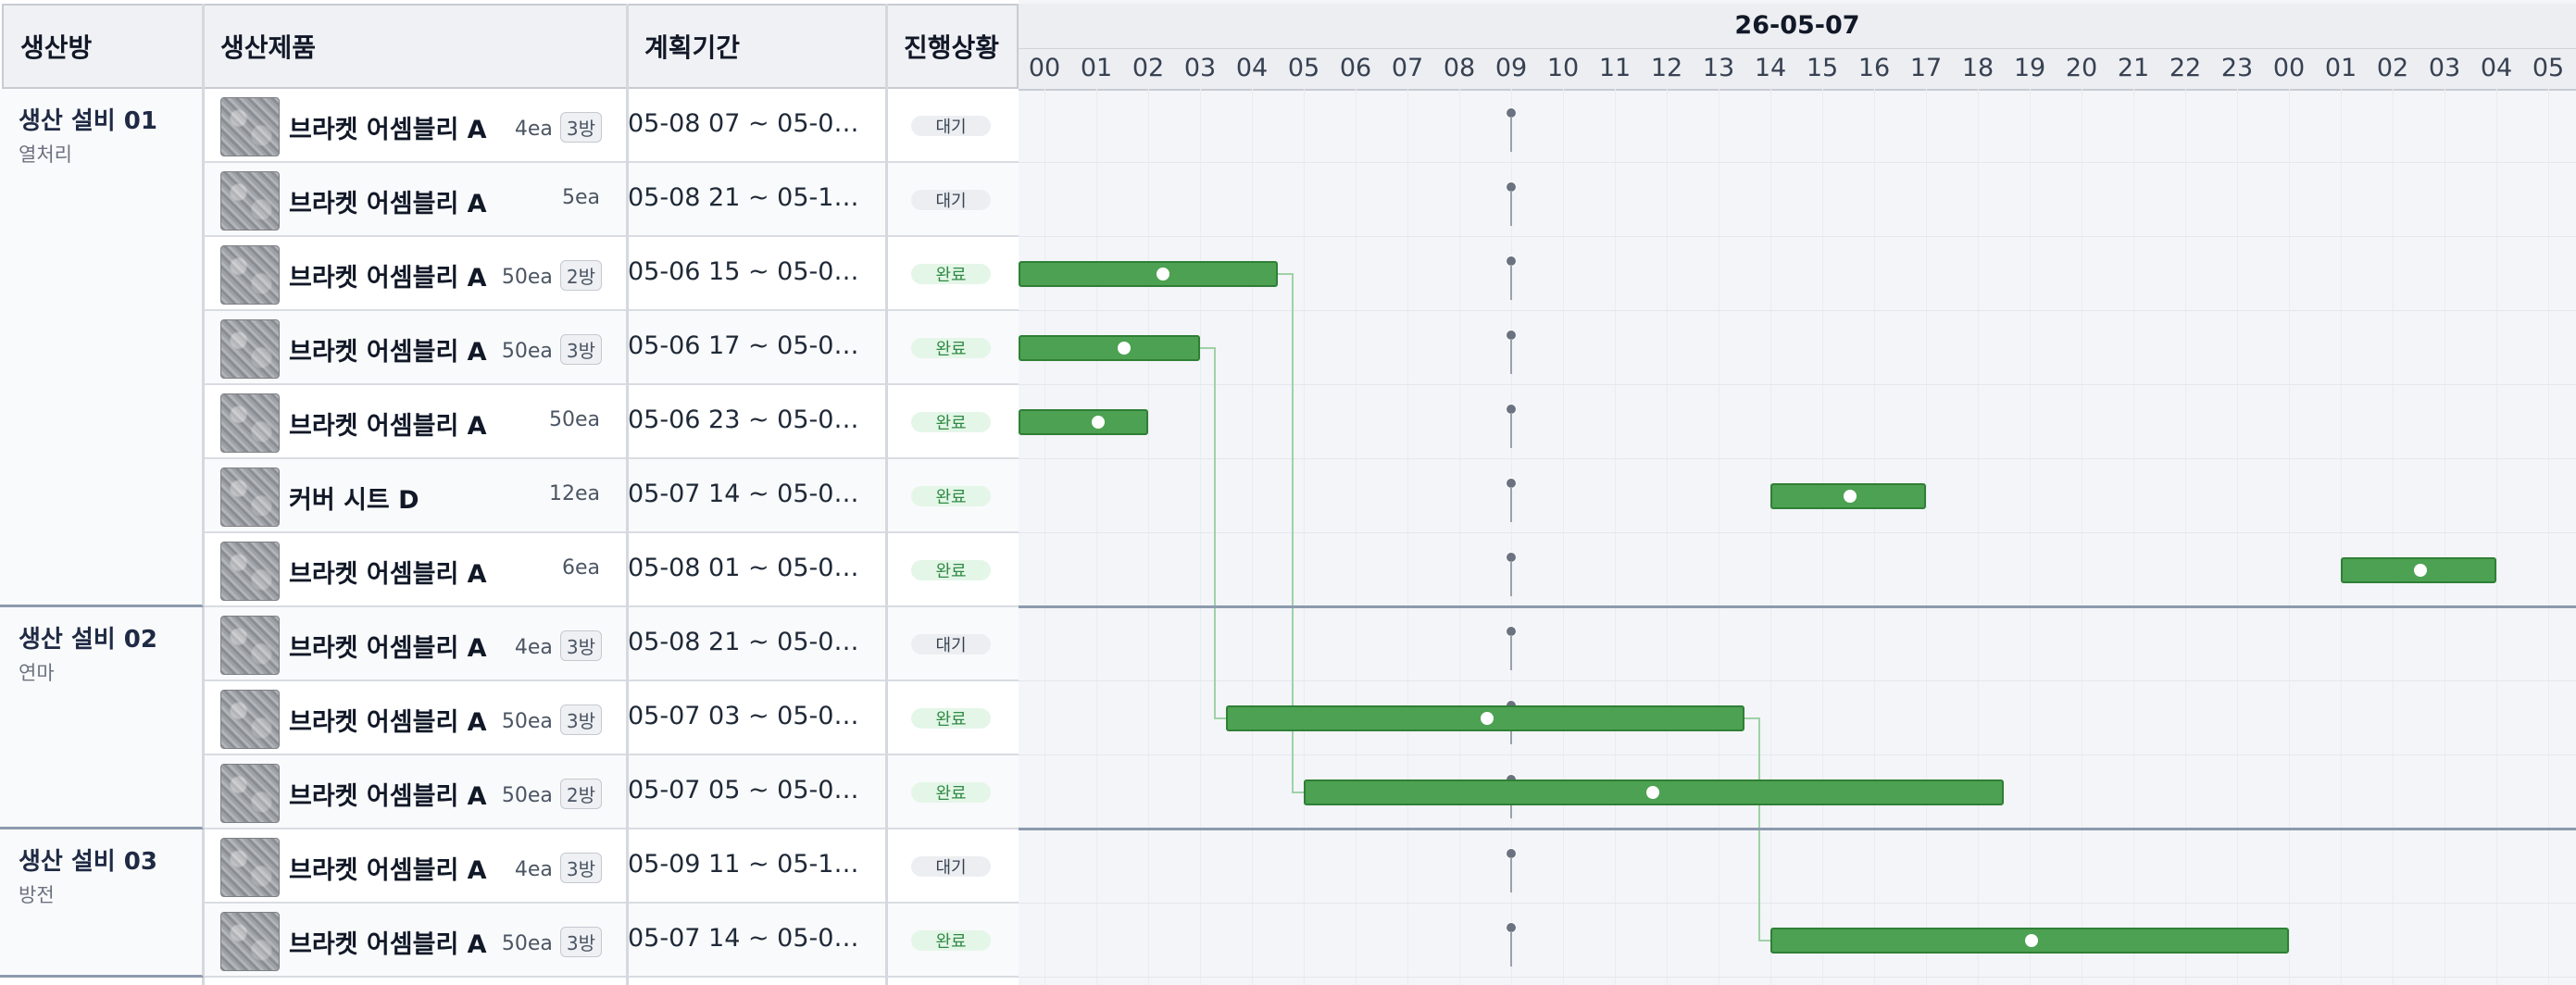 Image resolution: width=2576 pixels, height=985 pixels. What do you see at coordinates (2081, 68) in the screenshot?
I see `hour-tick: 20` at bounding box center [2081, 68].